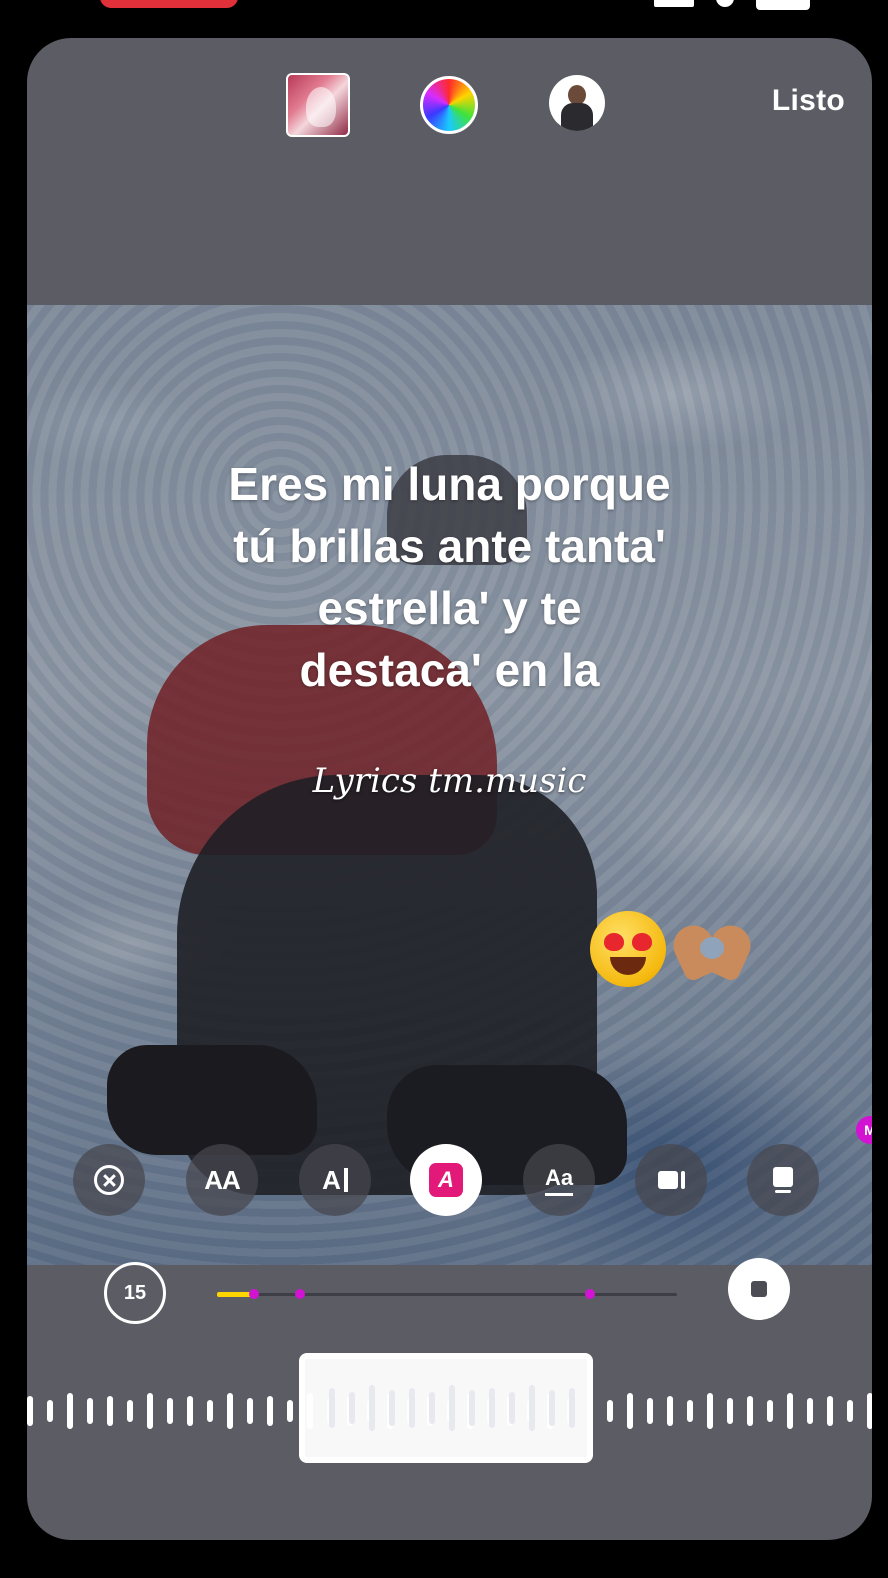  What do you see at coordinates (628, 949) in the screenshot?
I see `heart-eyes-emoji-icon` at bounding box center [628, 949].